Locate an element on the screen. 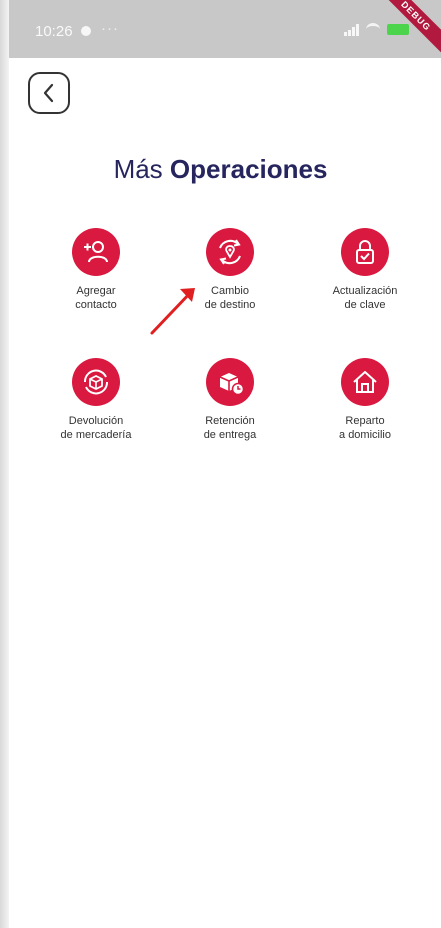  window-edge is located at coordinates (4, 464).